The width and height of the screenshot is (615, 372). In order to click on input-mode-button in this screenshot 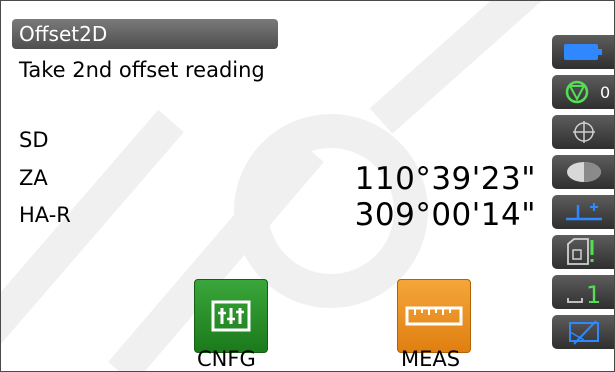, I will do `click(583, 332)`.